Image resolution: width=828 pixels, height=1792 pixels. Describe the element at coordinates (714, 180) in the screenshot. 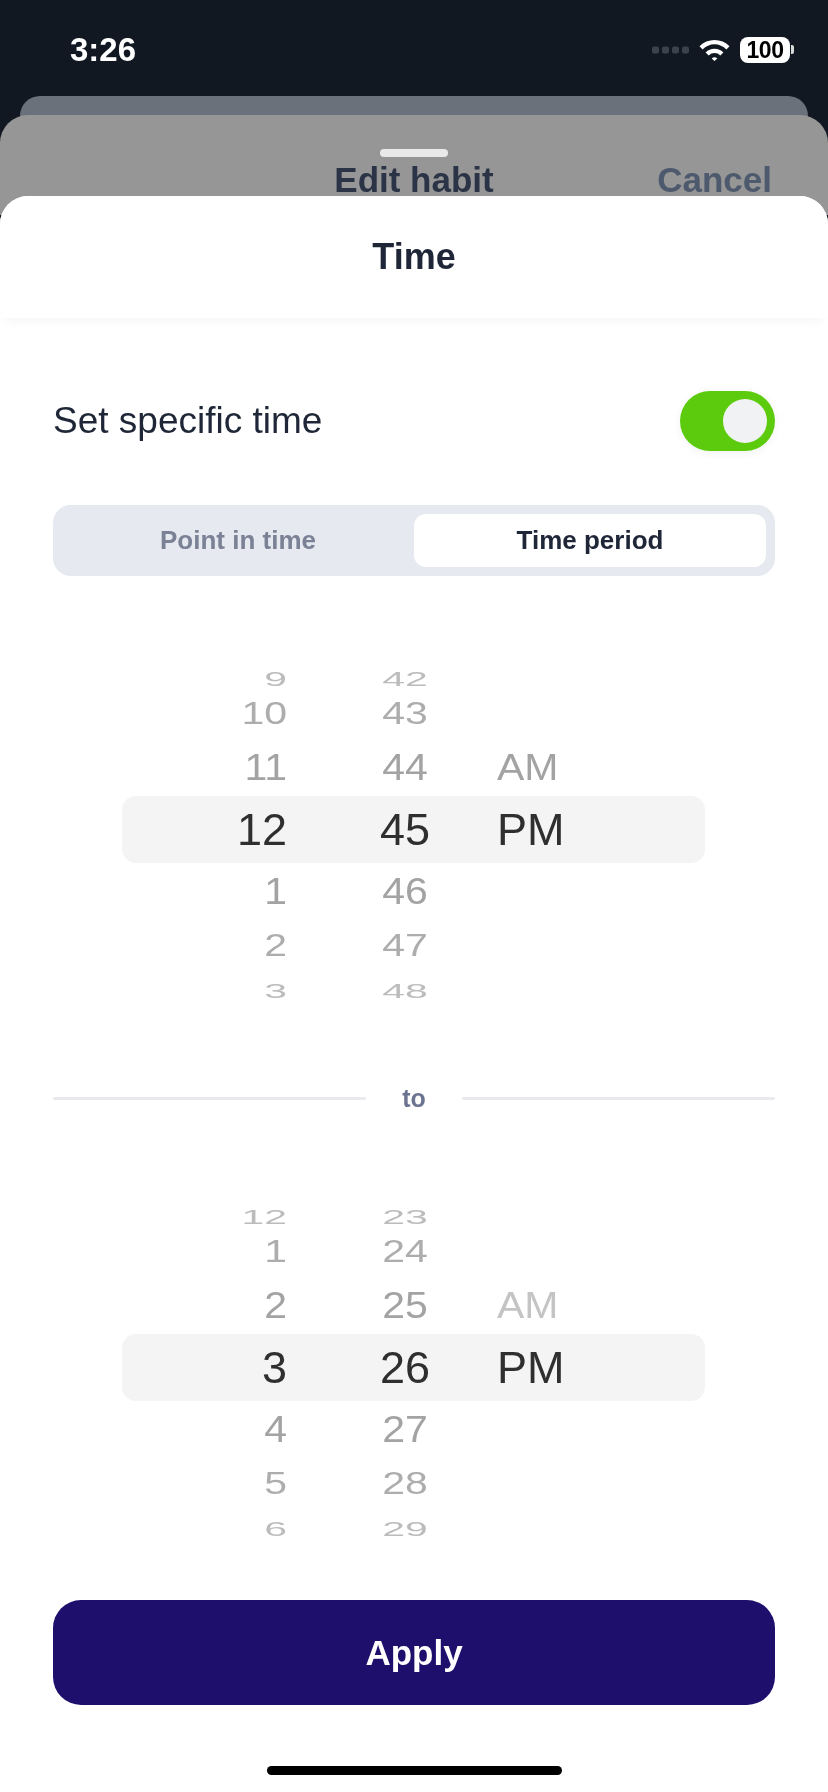

I see `cancel-button: Cancel` at that location.